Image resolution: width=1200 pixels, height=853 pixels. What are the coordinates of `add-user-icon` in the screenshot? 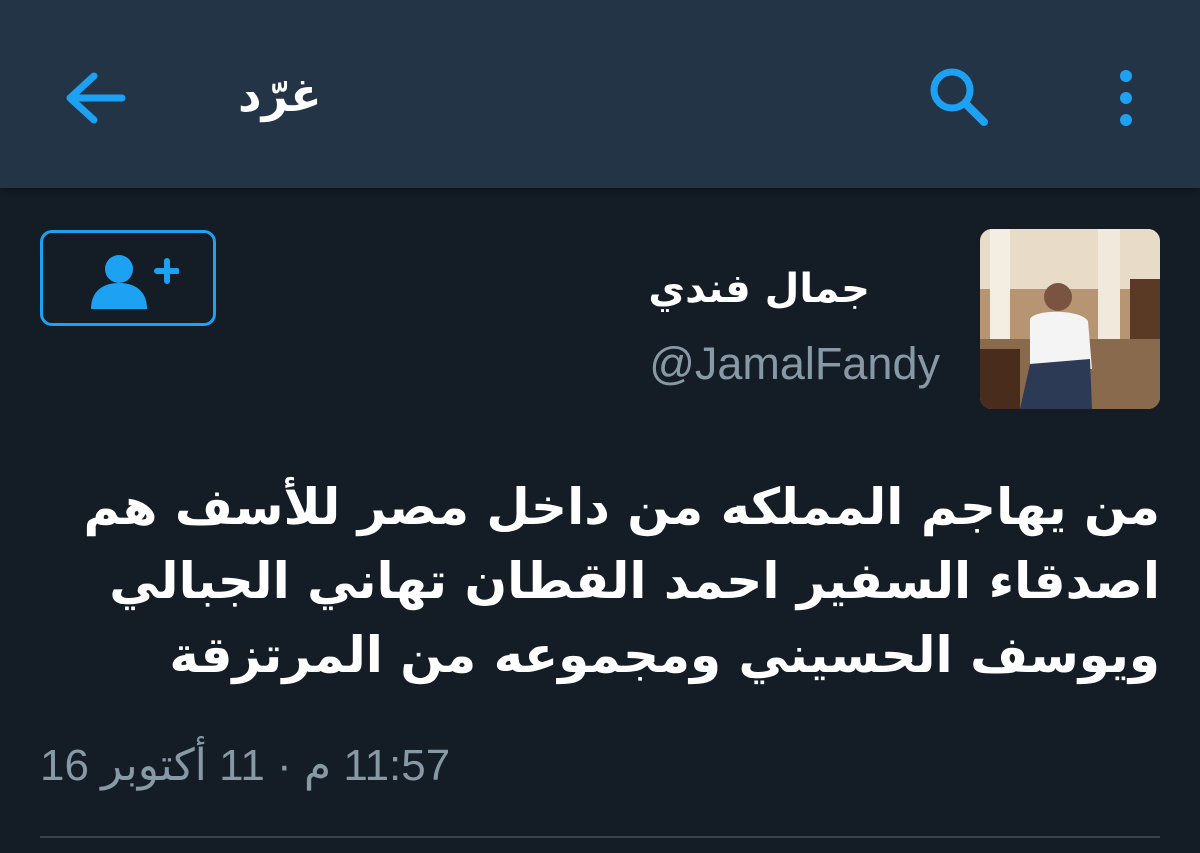 It's located at (135, 282).